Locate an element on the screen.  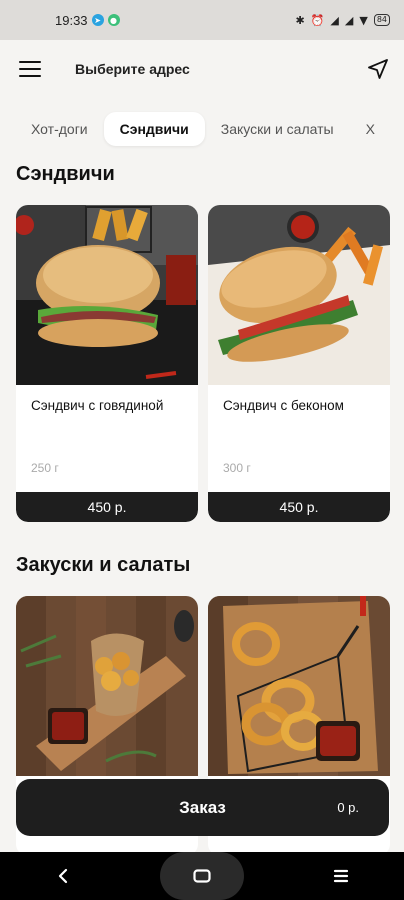
recents-menu-icon is located at coordinates (340, 876).